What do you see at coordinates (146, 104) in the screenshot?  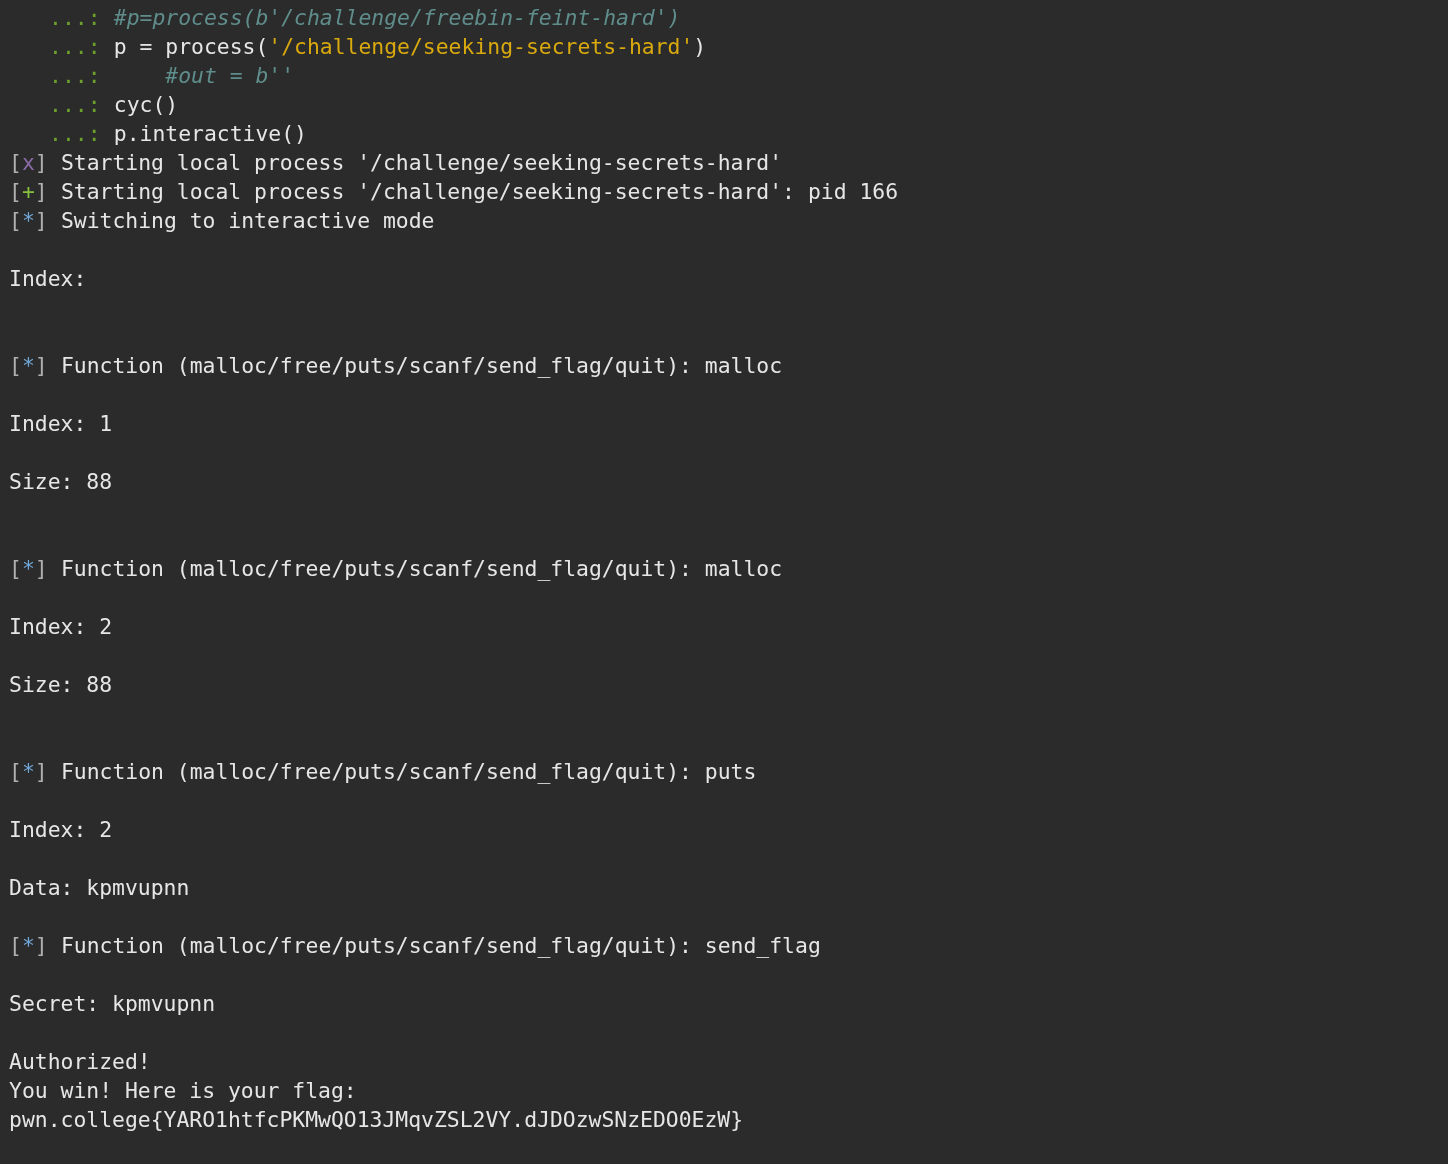 I see `code-text: cyc()` at bounding box center [146, 104].